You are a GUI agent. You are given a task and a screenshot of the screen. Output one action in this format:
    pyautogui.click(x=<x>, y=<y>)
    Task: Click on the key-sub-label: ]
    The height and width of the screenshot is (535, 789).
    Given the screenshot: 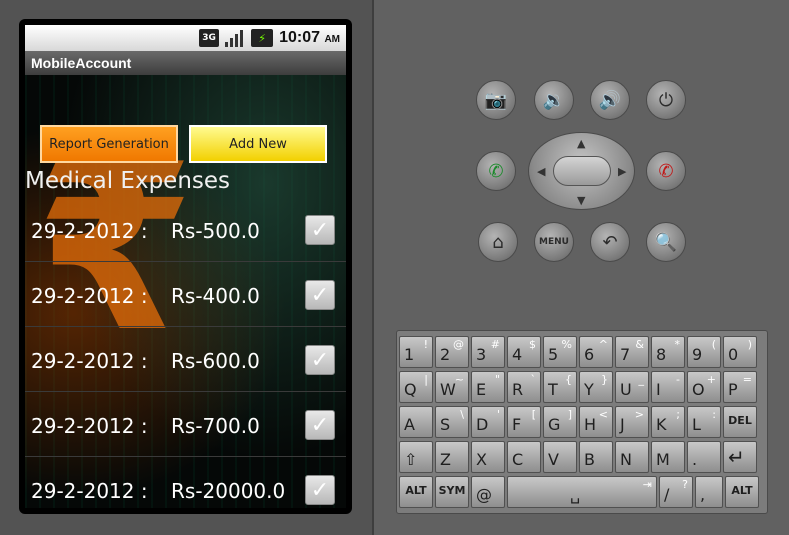 What is the action you would take?
    pyautogui.click(x=569, y=414)
    